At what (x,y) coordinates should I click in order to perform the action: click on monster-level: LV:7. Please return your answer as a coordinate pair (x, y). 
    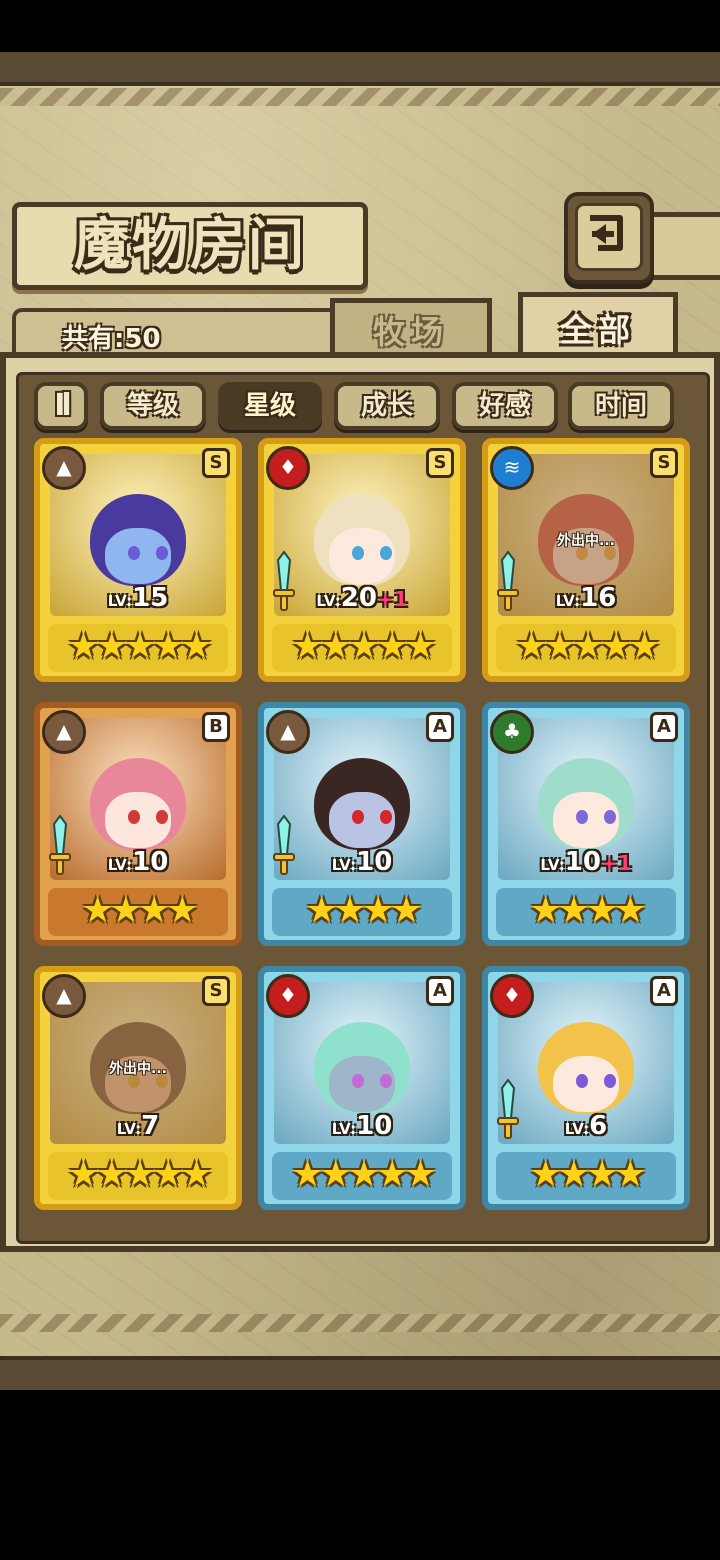
    Looking at the image, I should click on (138, 1126).